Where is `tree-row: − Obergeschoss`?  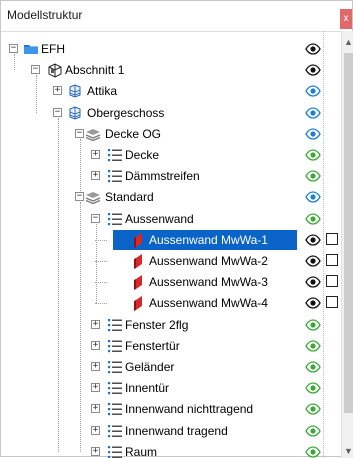
tree-row: − Obergeschoss is located at coordinates (171, 113).